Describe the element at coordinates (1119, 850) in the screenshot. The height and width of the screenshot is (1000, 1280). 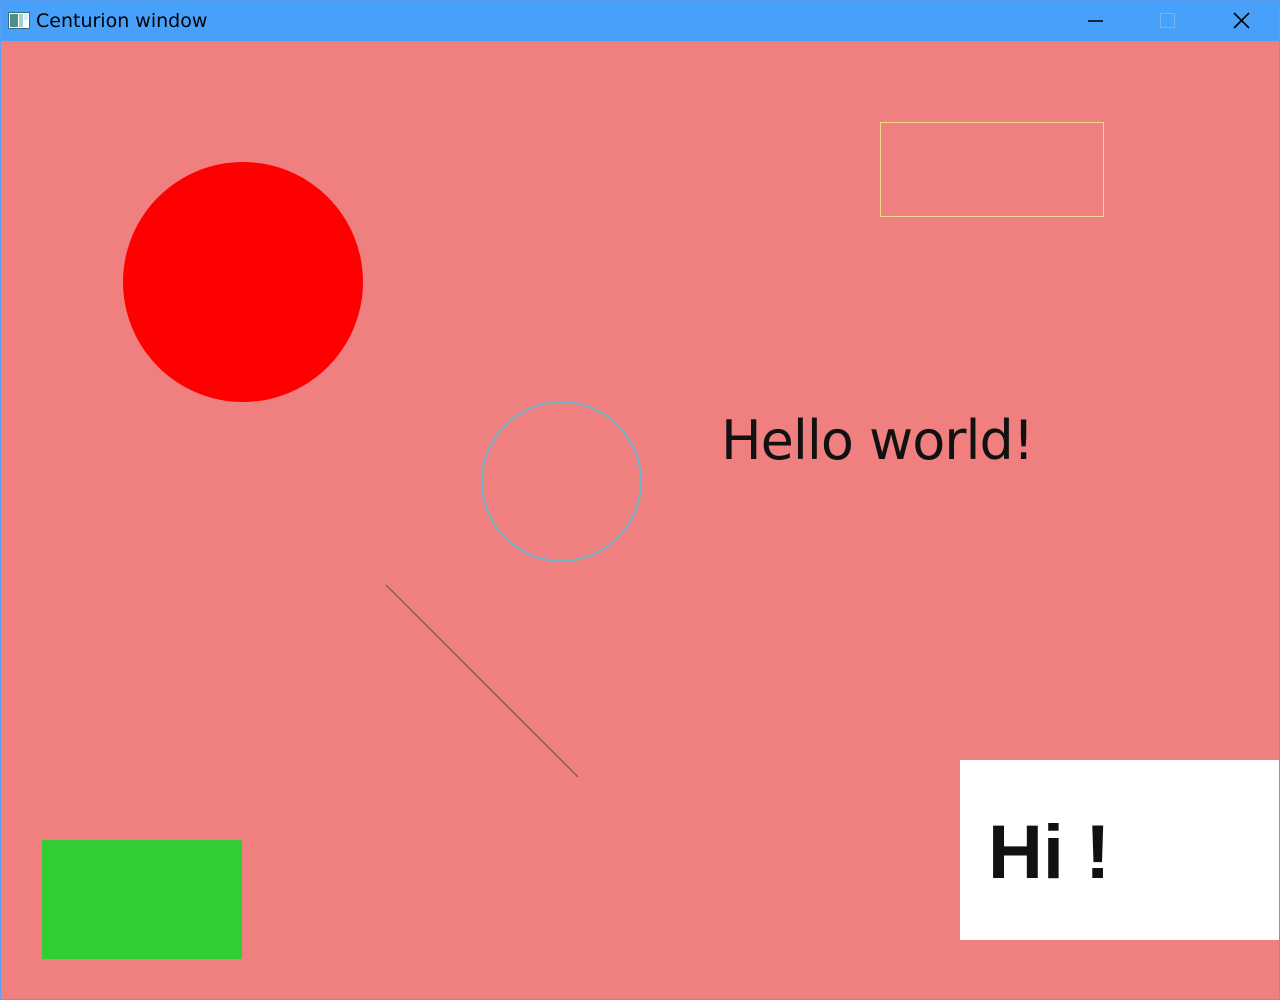
I see `text-box: Hi !` at that location.